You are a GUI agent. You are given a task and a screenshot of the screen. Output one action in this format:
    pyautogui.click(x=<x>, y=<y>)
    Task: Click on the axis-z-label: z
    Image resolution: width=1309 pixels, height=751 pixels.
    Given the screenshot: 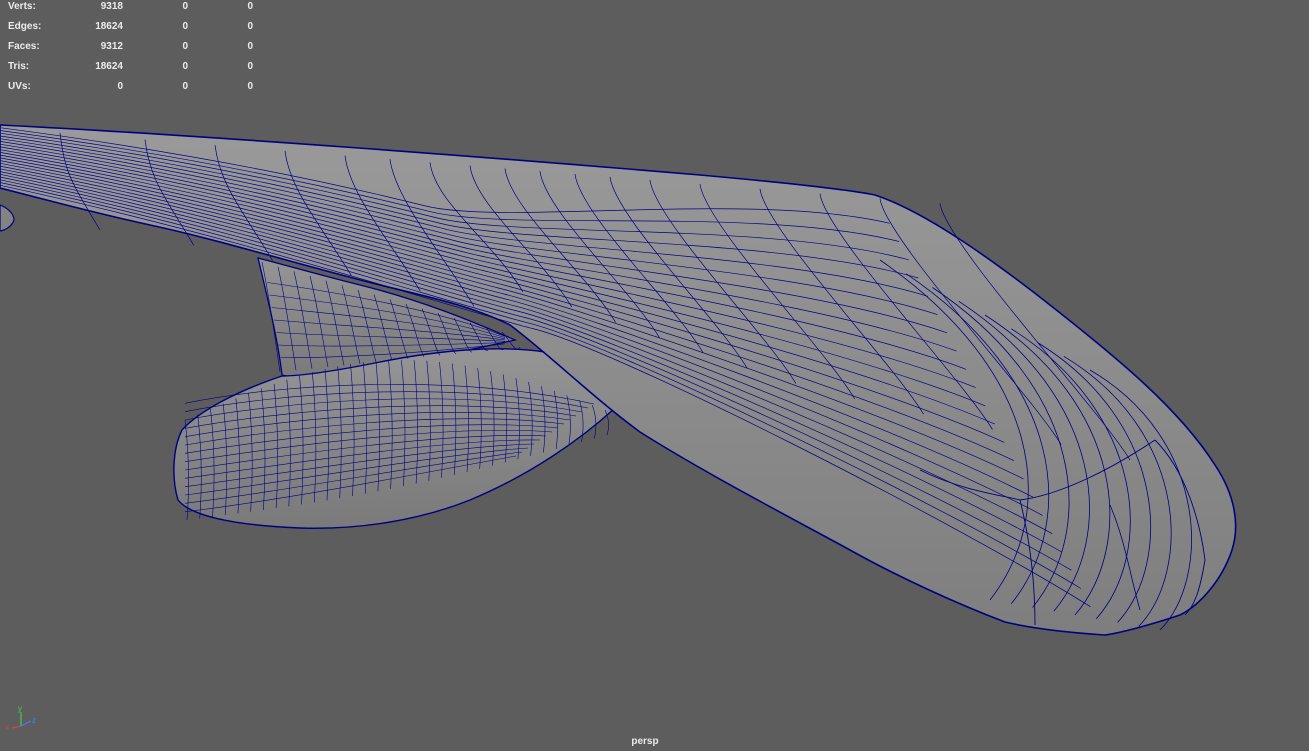 What is the action you would take?
    pyautogui.click(x=34, y=720)
    